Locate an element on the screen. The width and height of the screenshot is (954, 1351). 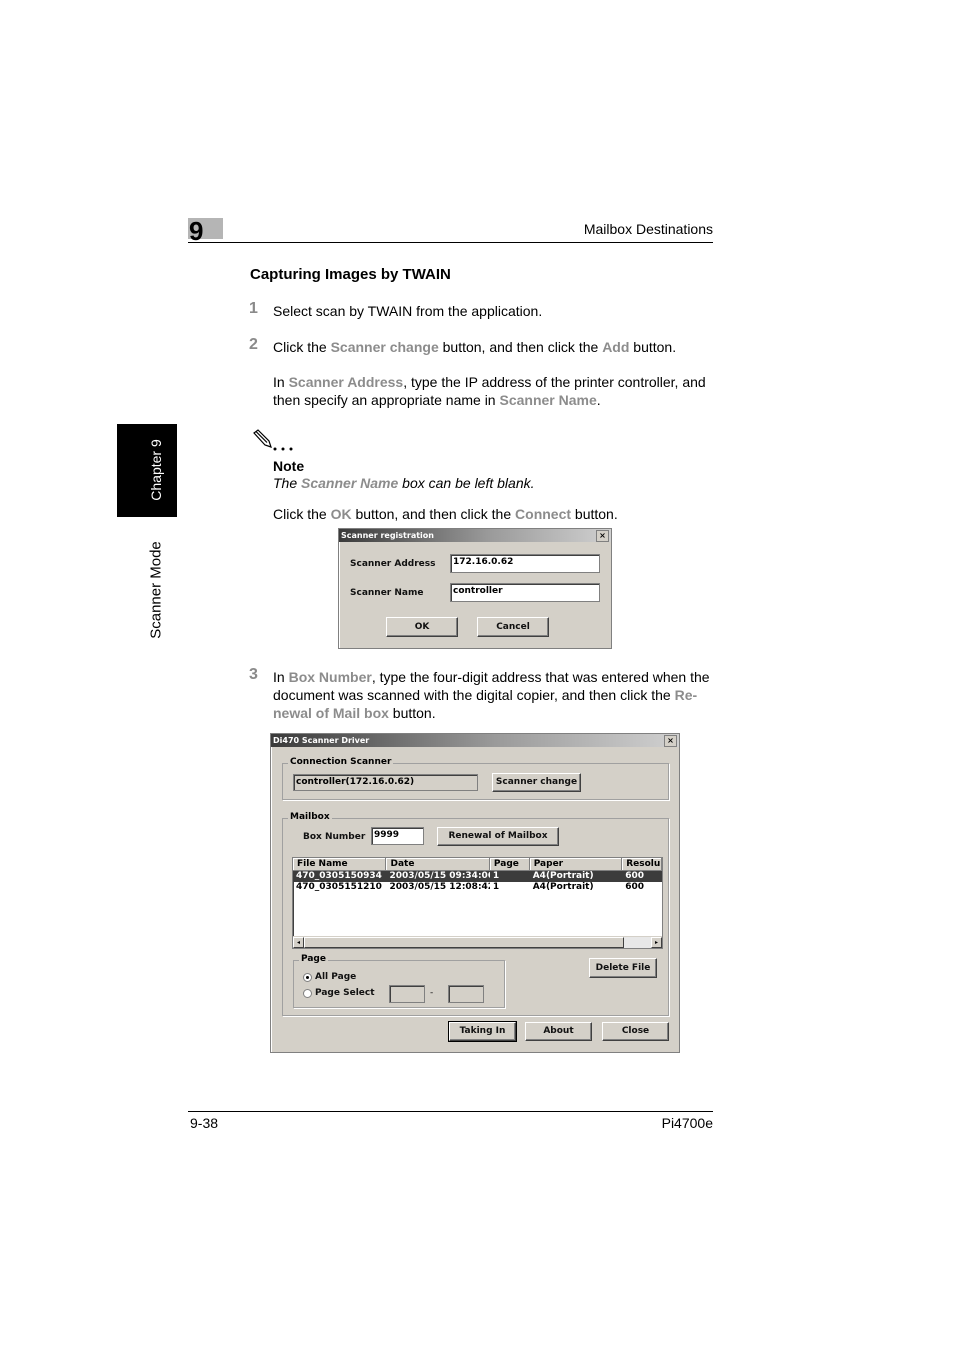
page-group: Page All Page Page Select - is located at coordinates (399, 981).